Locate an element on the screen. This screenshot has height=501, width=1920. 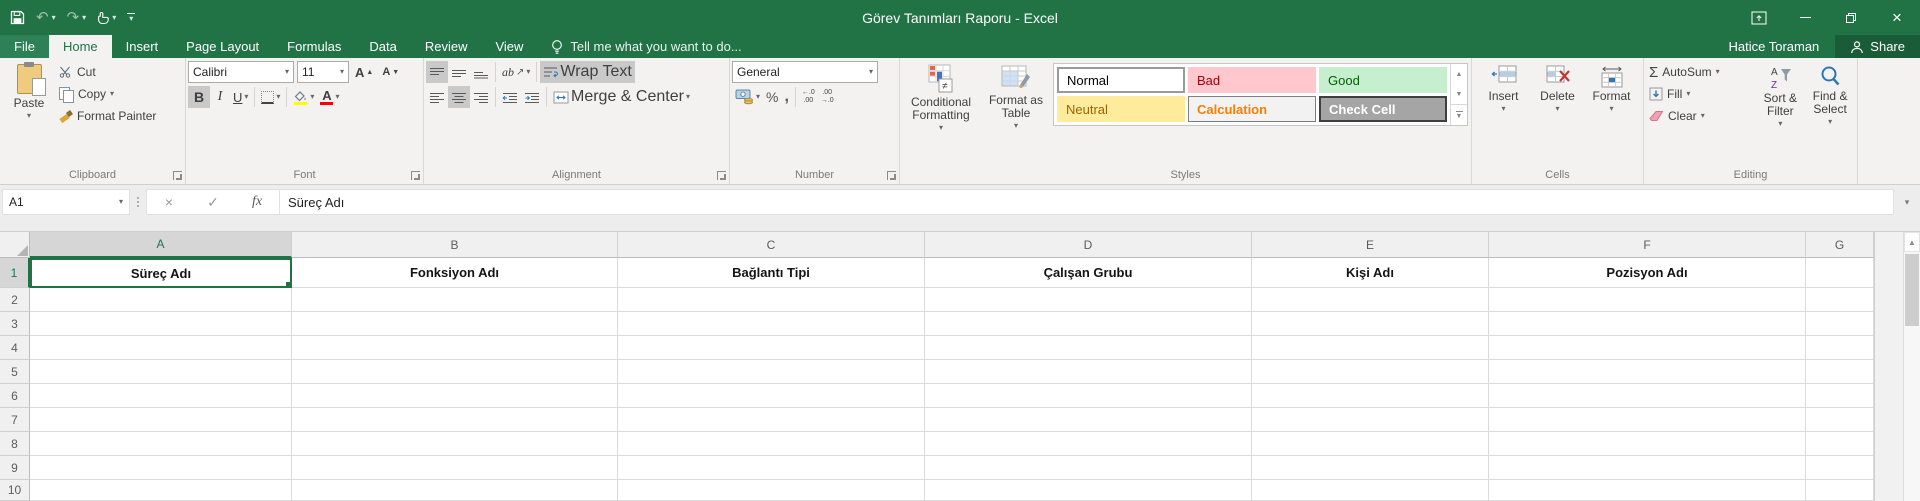
conditional-formatting-button: ≠ Conditional Formatting ▾ is located at coordinates (941, 96).